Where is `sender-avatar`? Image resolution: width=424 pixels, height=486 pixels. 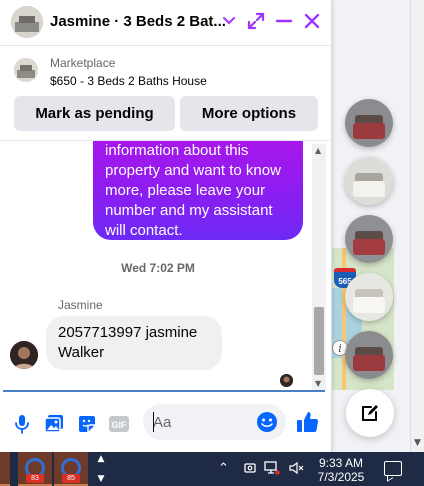
sender-avatar is located at coordinates (24, 355).